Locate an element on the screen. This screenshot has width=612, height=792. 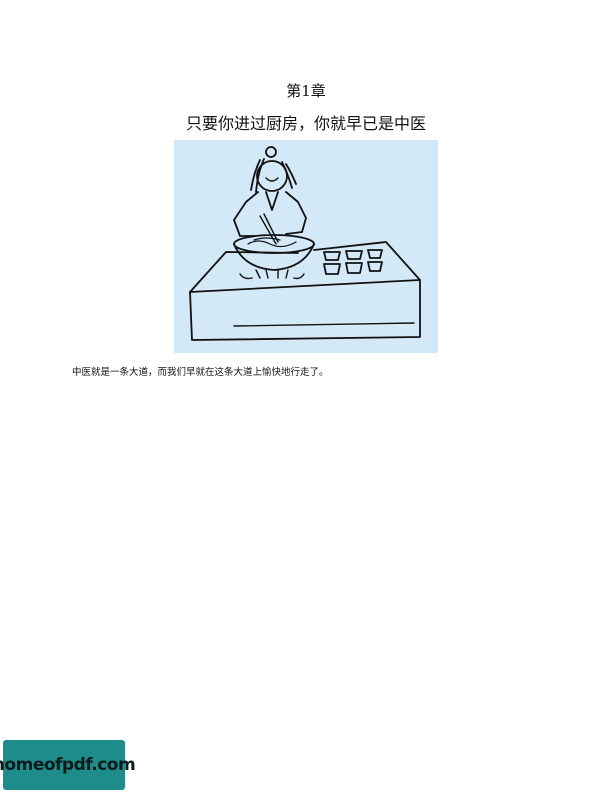
chapter-title: 只要你进过厨房，你就早已是中医 is located at coordinates (305, 123).